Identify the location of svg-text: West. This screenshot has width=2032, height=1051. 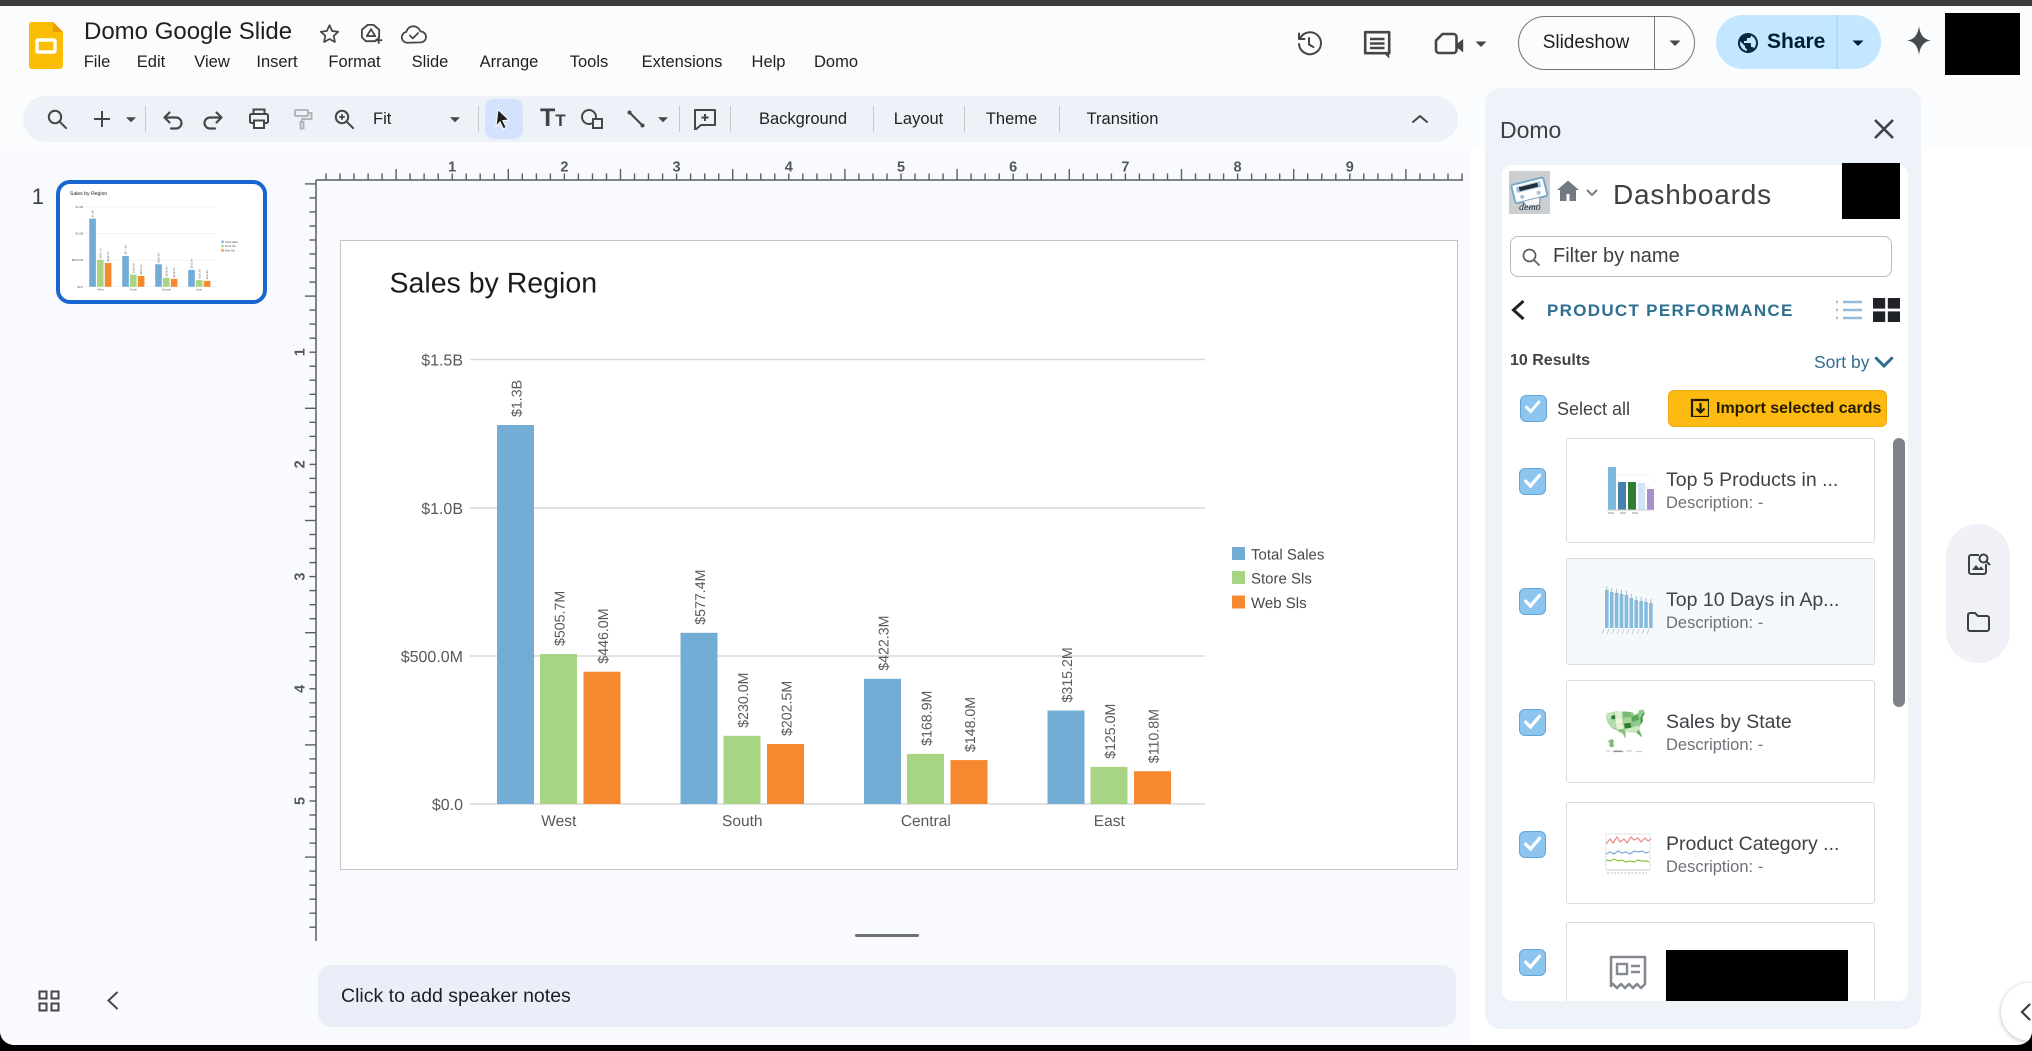
(559, 821).